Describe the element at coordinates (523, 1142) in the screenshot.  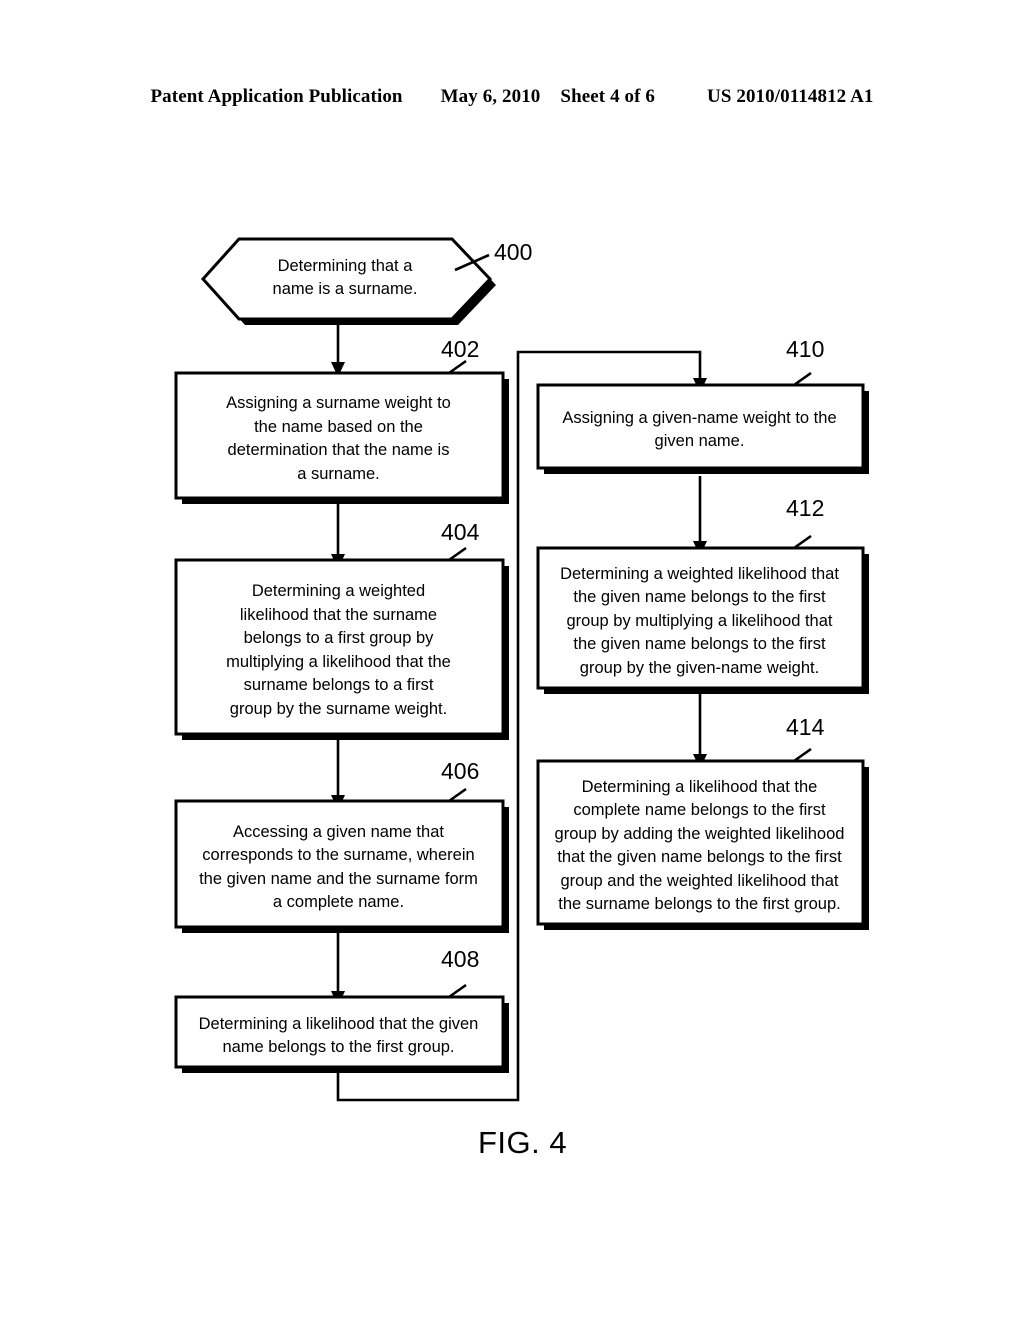
I see `figure-caption: FIG. 4` at that location.